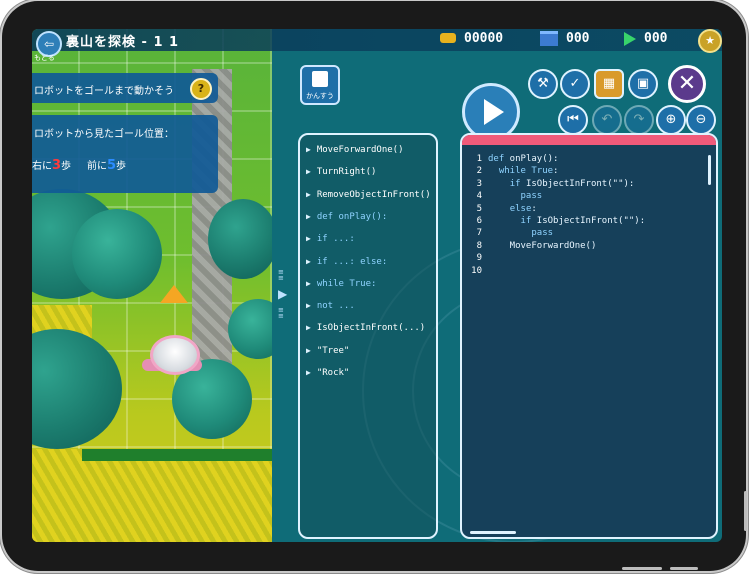 Image resolution: width=750 pixels, height=574 pixels. I want to click on palette-item-label: MoveForwardOne(), so click(360, 150).